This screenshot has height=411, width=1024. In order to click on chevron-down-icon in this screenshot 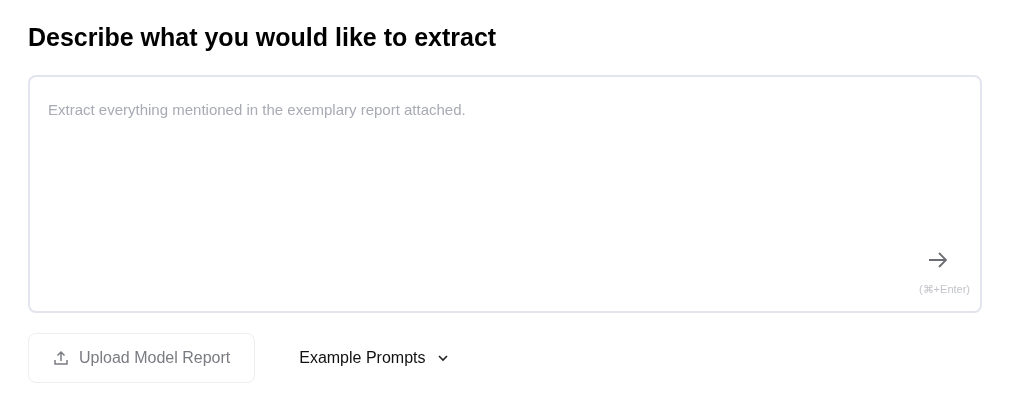, I will do `click(443, 358)`.